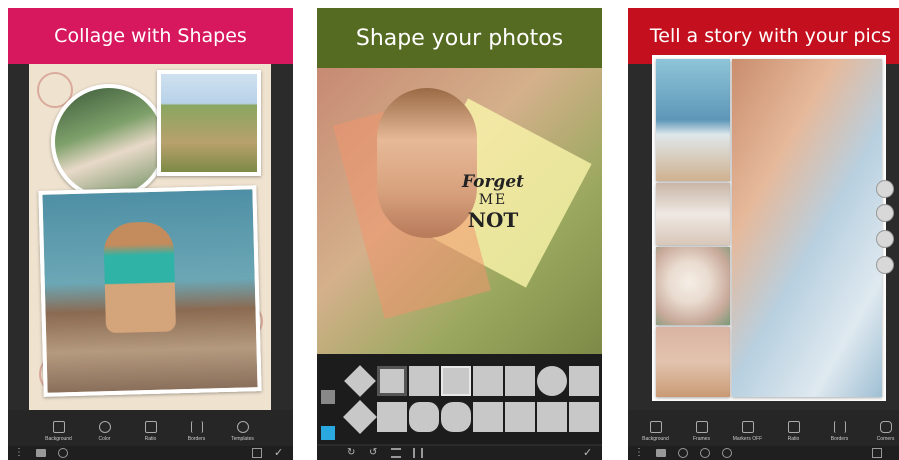  I want to click on tool-label: Templates, so click(242, 438).